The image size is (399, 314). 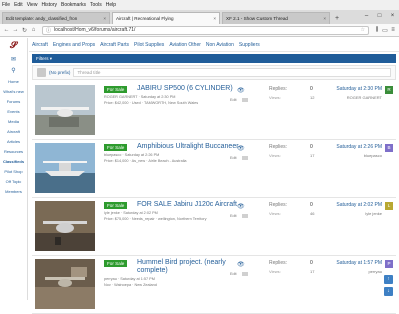 What do you see at coordinates (13, 111) in the screenshot?
I see `sidebar-item-events: Events` at bounding box center [13, 111].